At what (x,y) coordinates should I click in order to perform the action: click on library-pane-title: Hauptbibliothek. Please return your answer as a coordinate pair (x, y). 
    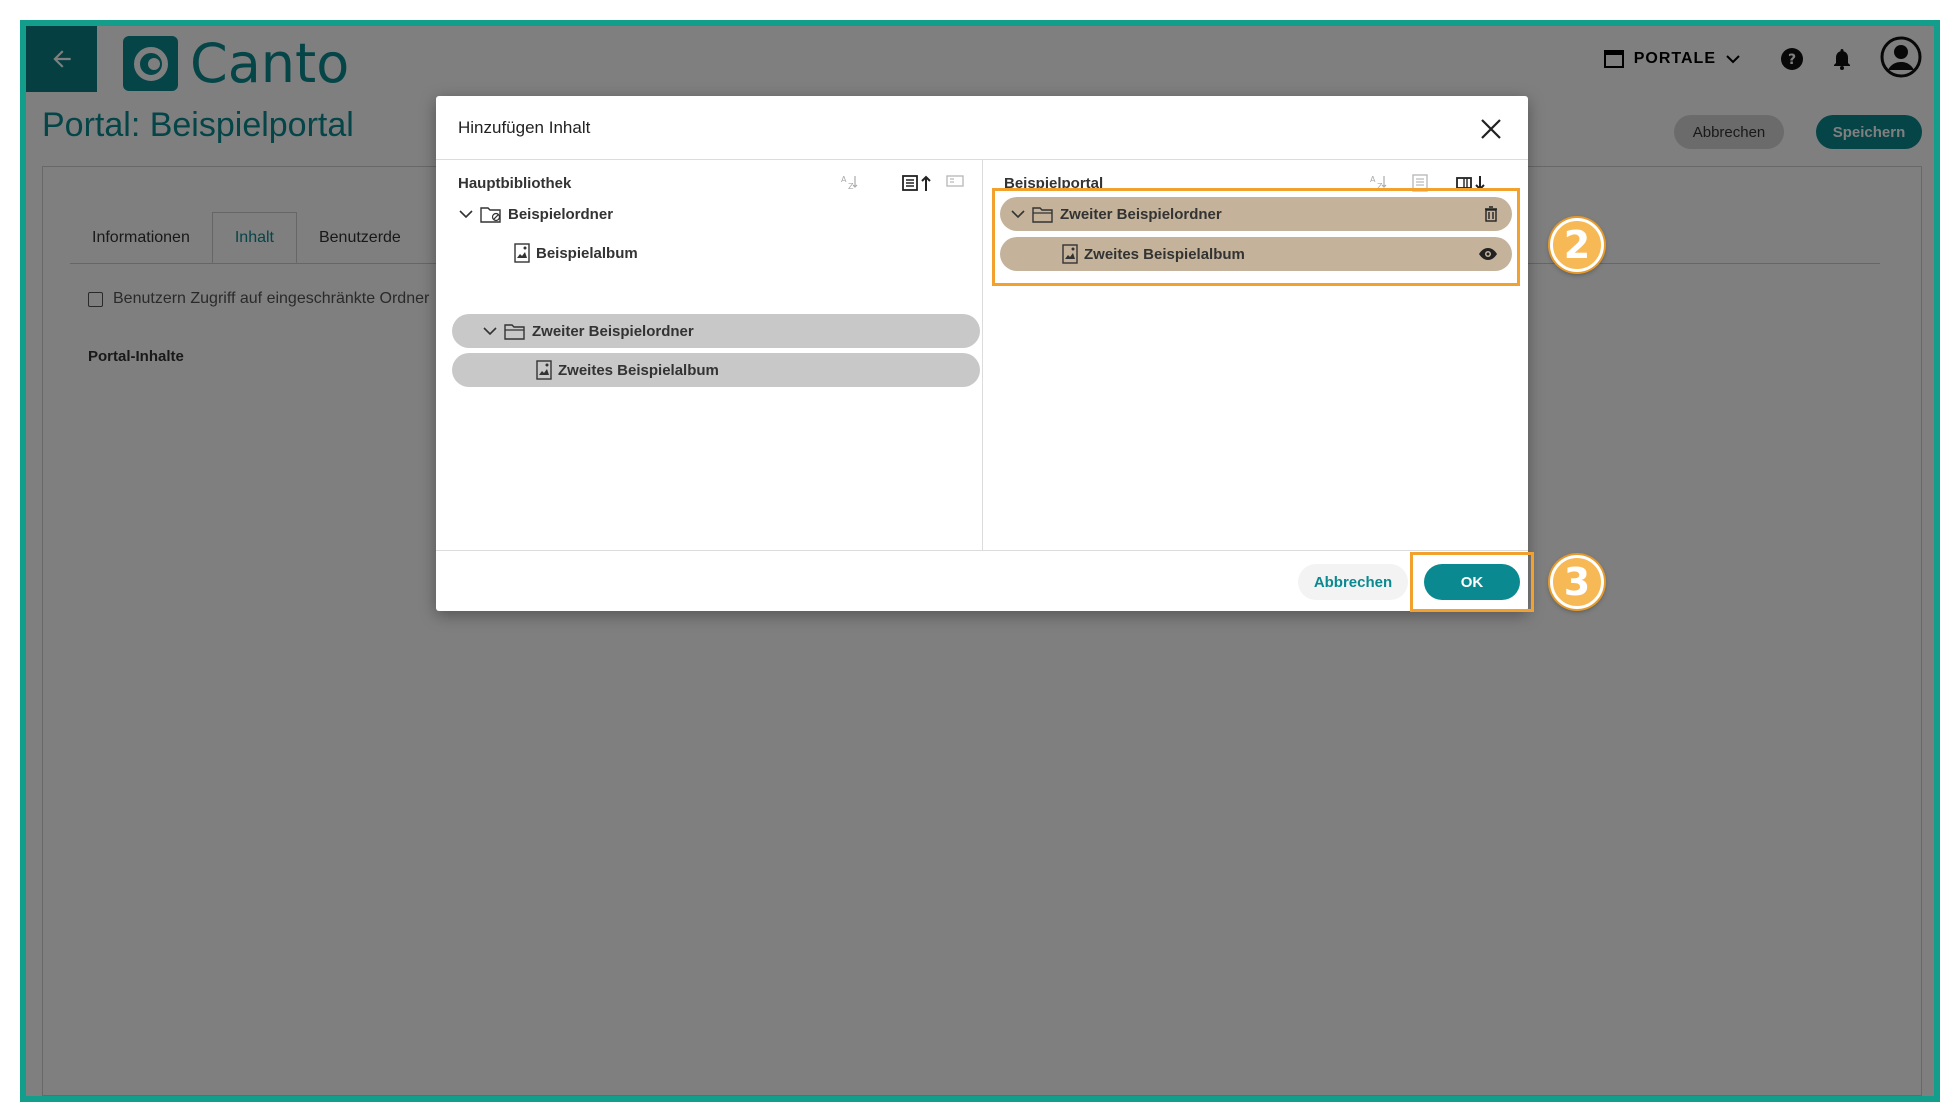
    Looking at the image, I should click on (515, 183).